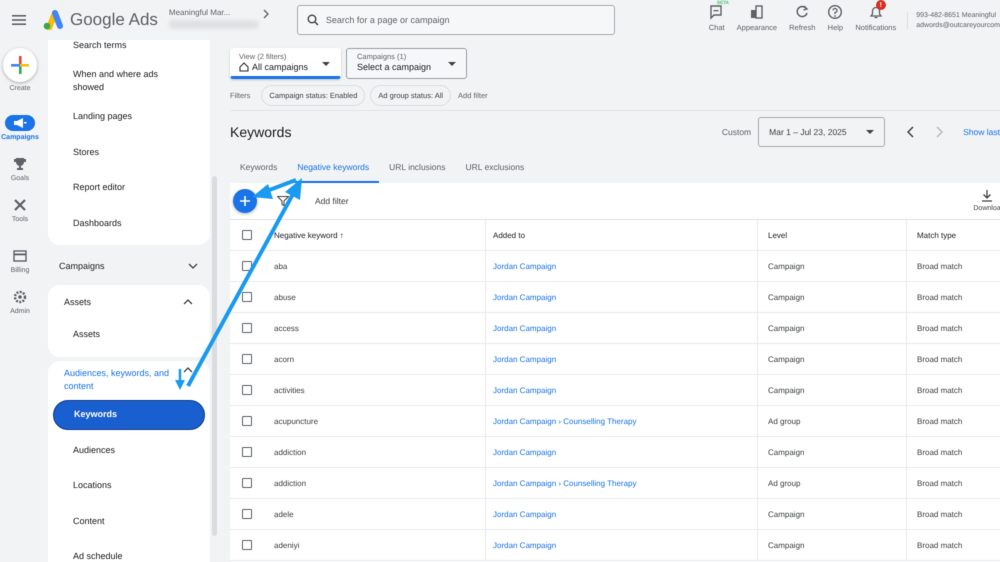  Describe the element at coordinates (495, 168) in the screenshot. I see `tab: URL exclusions` at that location.